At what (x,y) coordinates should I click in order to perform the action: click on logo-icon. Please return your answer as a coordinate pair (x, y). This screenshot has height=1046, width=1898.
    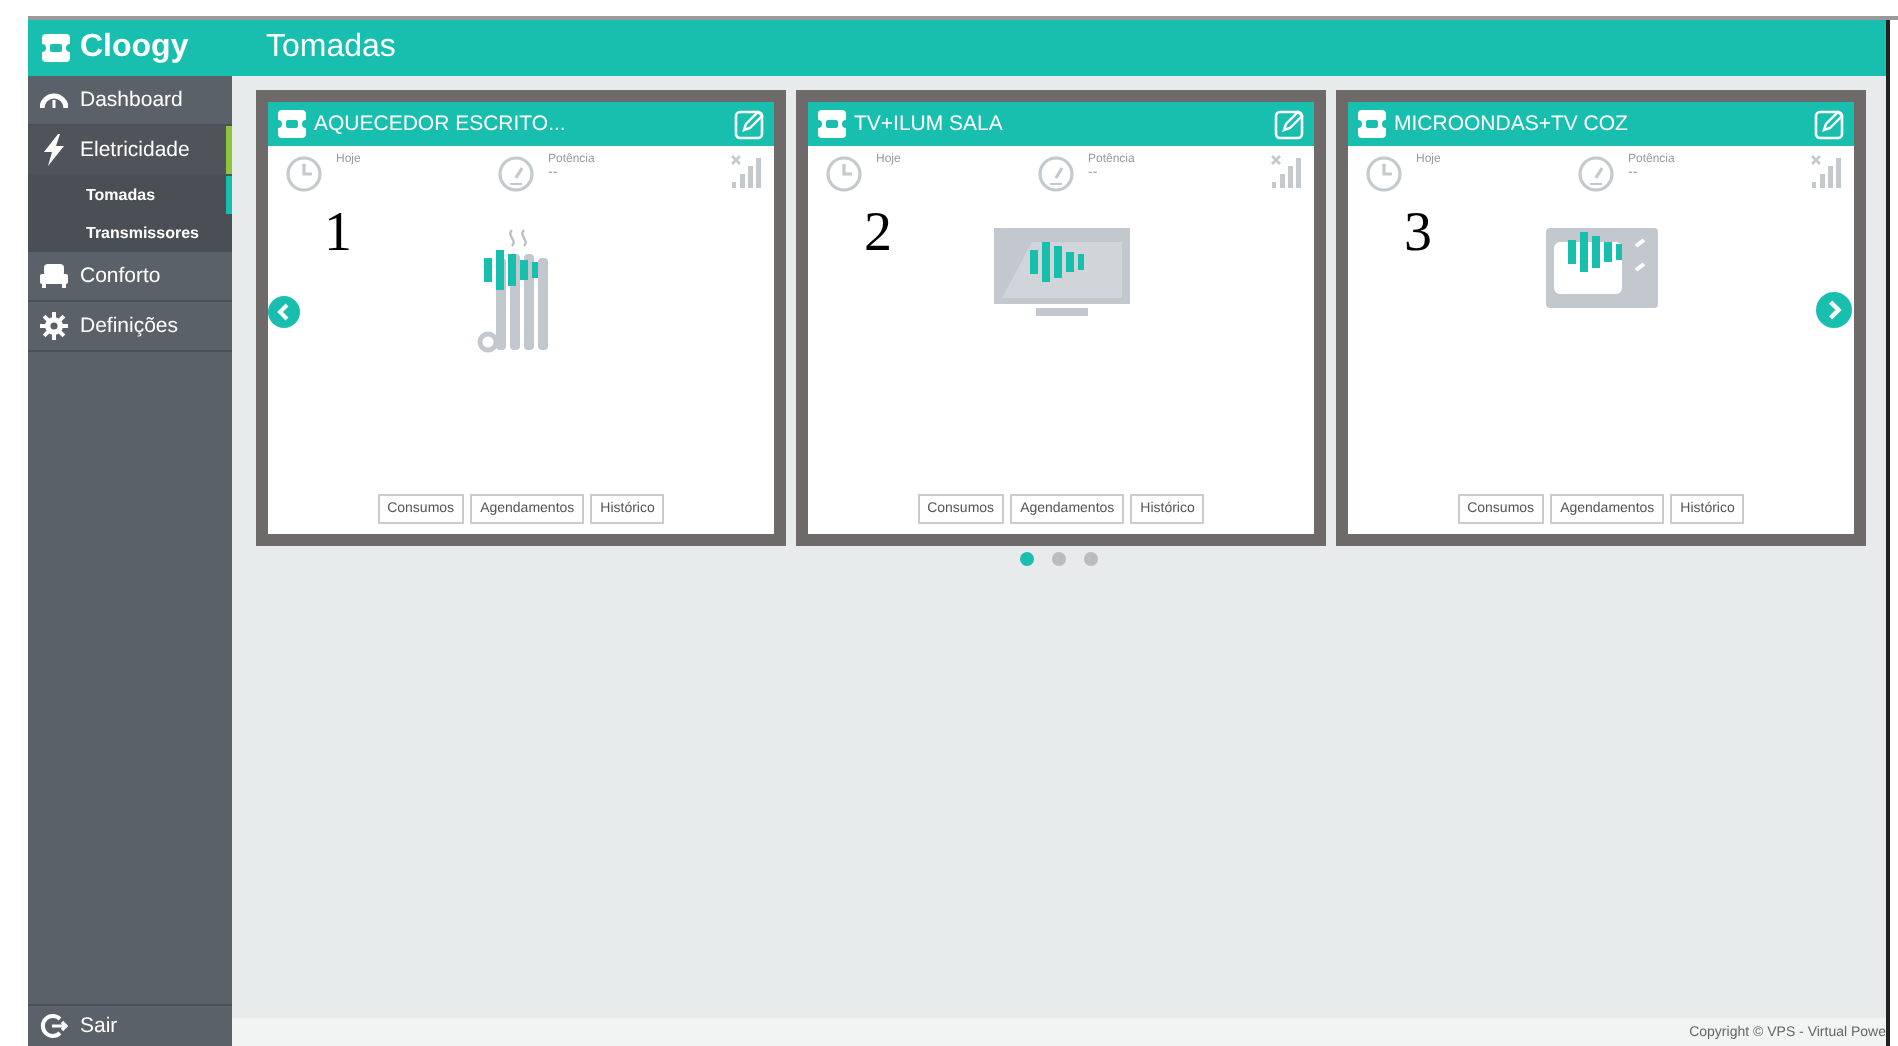
    Looking at the image, I should click on (56, 48).